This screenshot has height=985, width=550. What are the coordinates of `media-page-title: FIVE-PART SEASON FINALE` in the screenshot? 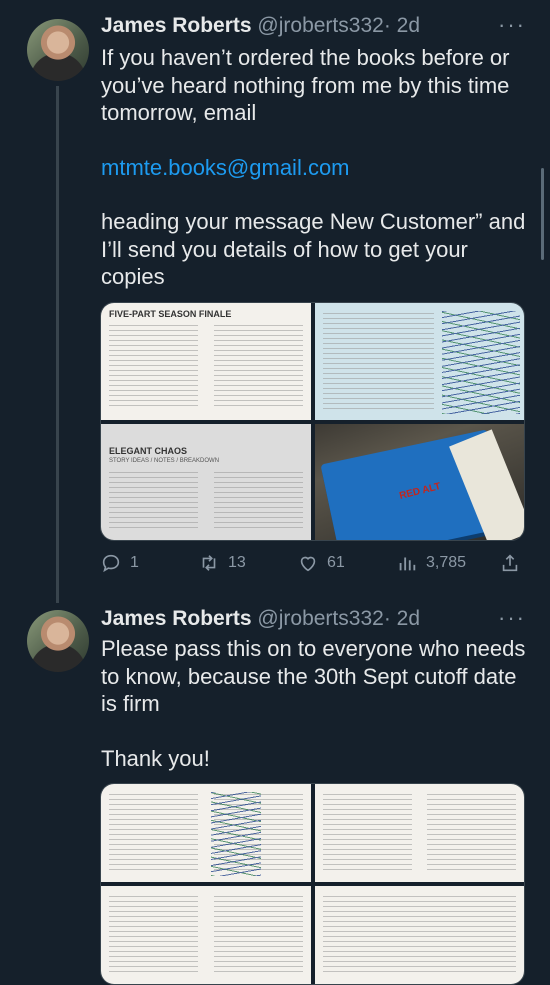 It's located at (170, 314).